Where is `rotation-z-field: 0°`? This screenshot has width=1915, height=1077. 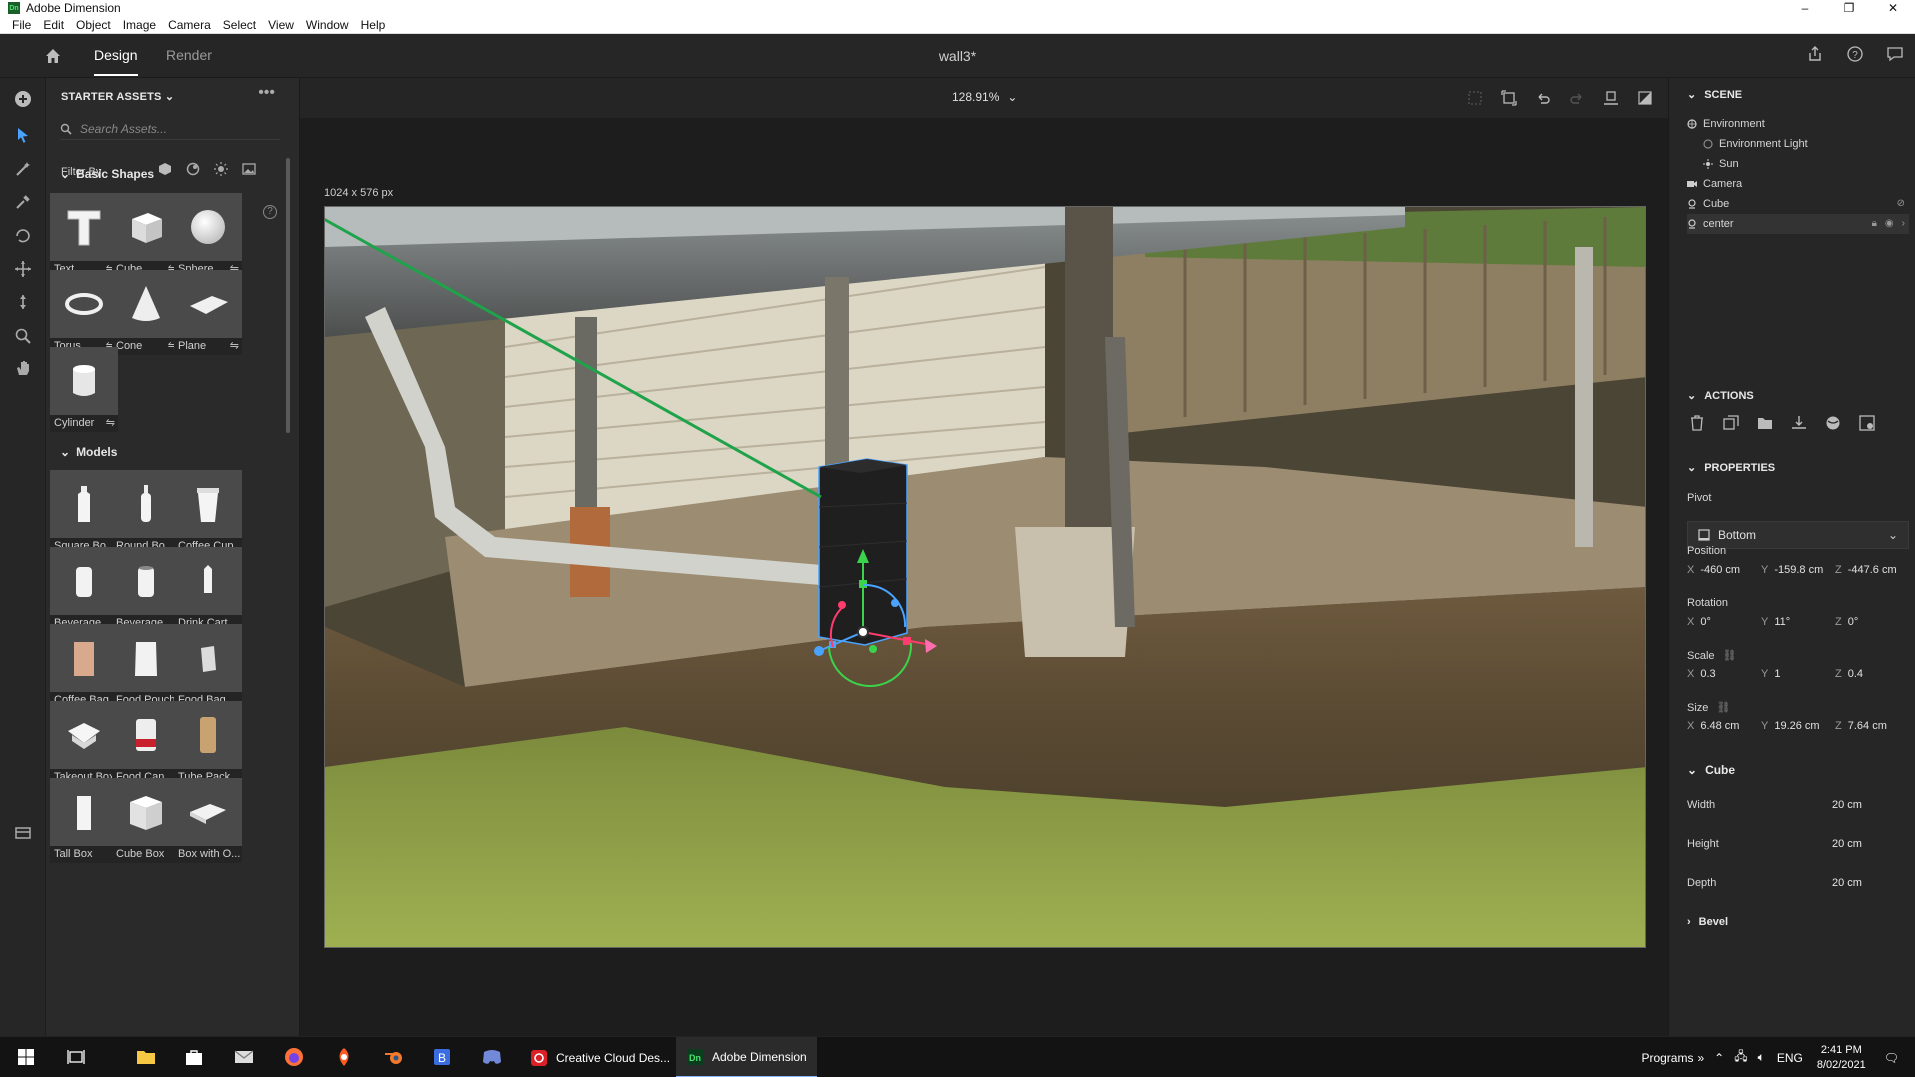
rotation-z-field: 0° is located at coordinates (1853, 622).